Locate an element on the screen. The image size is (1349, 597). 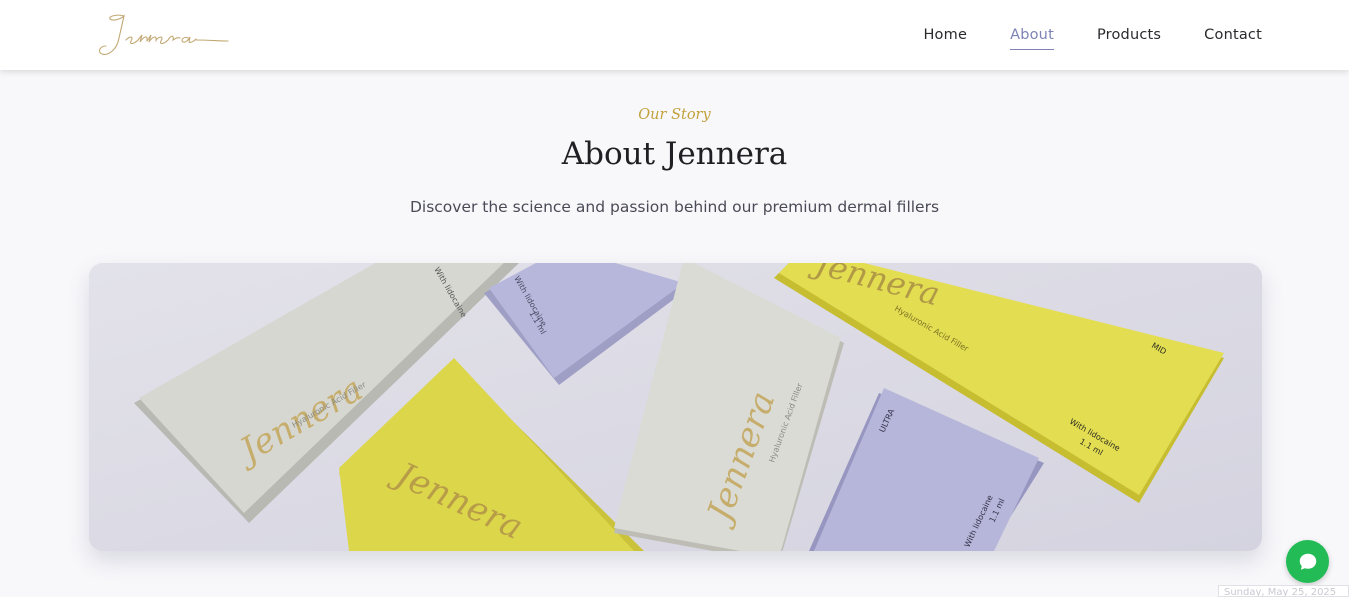
chat-bubble-icon is located at coordinates (1307, 561).